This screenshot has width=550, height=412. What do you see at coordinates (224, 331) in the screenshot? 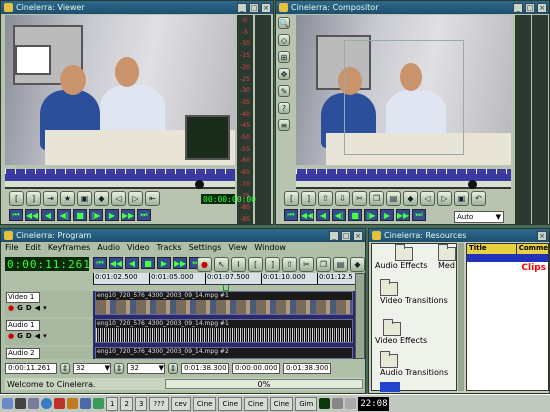
I see `audio-clip-1: eng10_720_576_4300_2003_09_14.mpg #1` at bounding box center [224, 331].